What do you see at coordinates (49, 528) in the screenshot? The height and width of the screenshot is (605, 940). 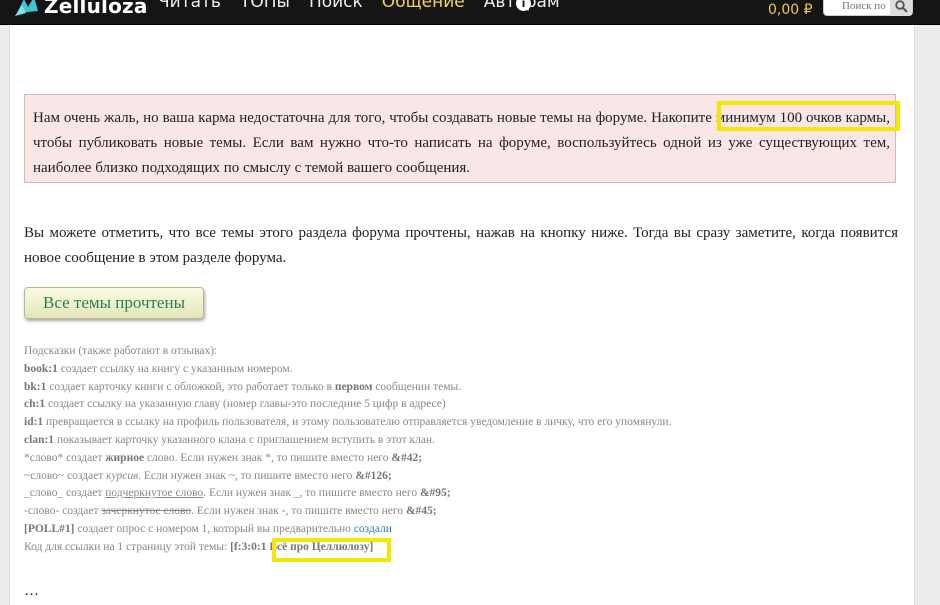 I see `hint-code: [POLL#1]` at bounding box center [49, 528].